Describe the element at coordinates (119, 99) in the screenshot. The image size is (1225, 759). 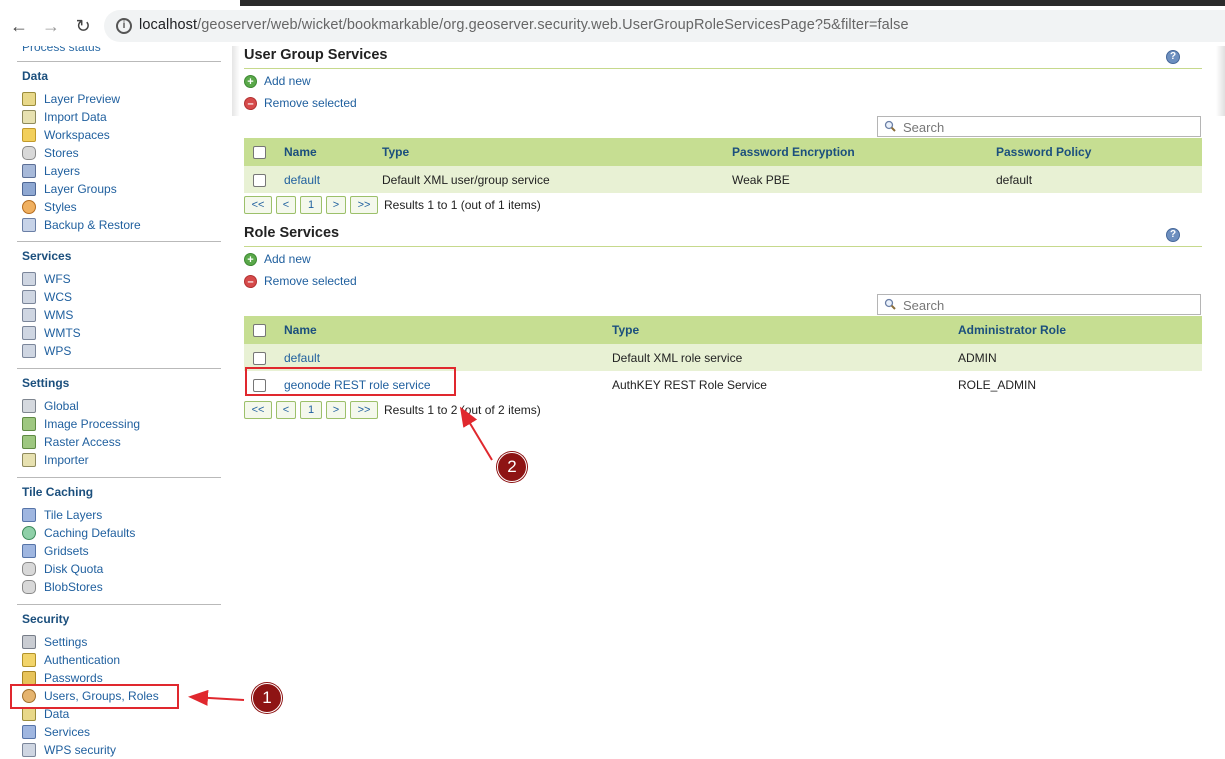
I see `sidebar-item-layer-preview: Layer Preview` at that location.